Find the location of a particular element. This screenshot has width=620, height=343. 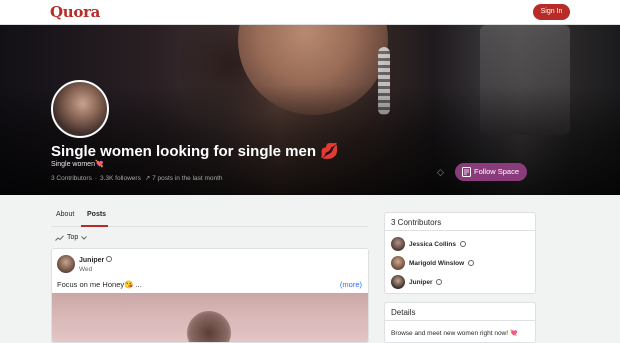

tab-posts: Posts is located at coordinates (96, 214).